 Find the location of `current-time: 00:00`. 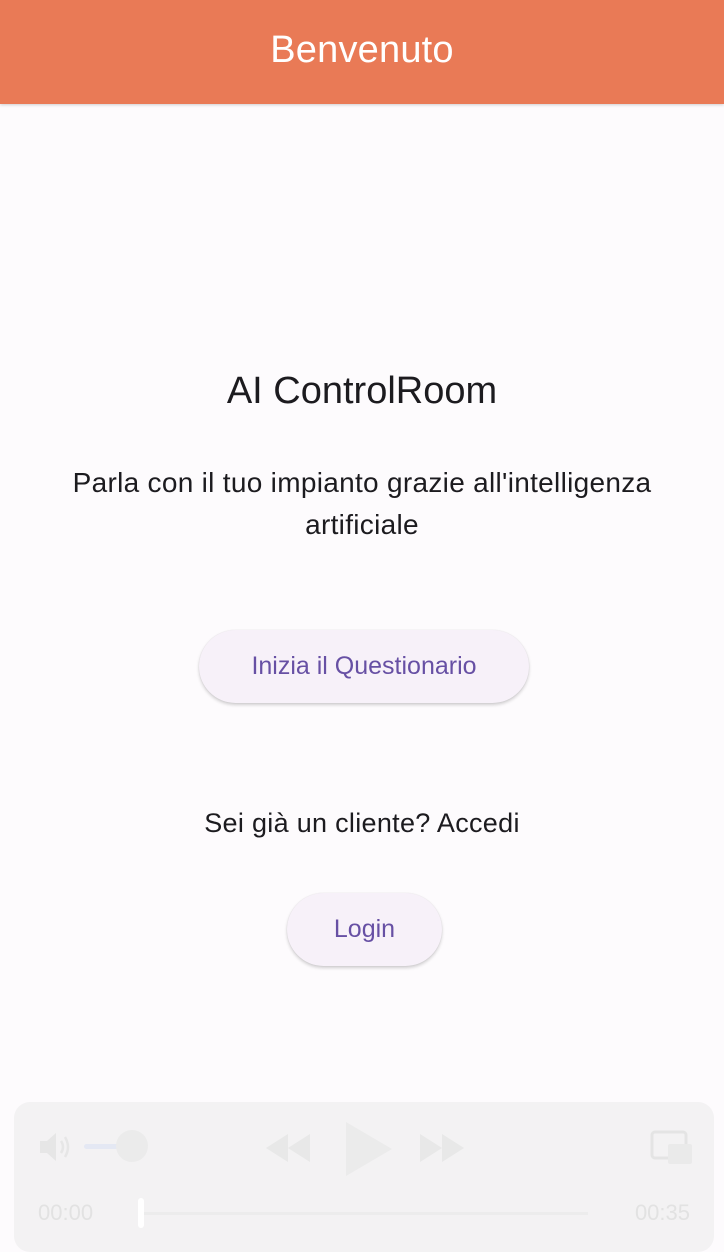

current-time: 00:00 is located at coordinates (66, 1212).